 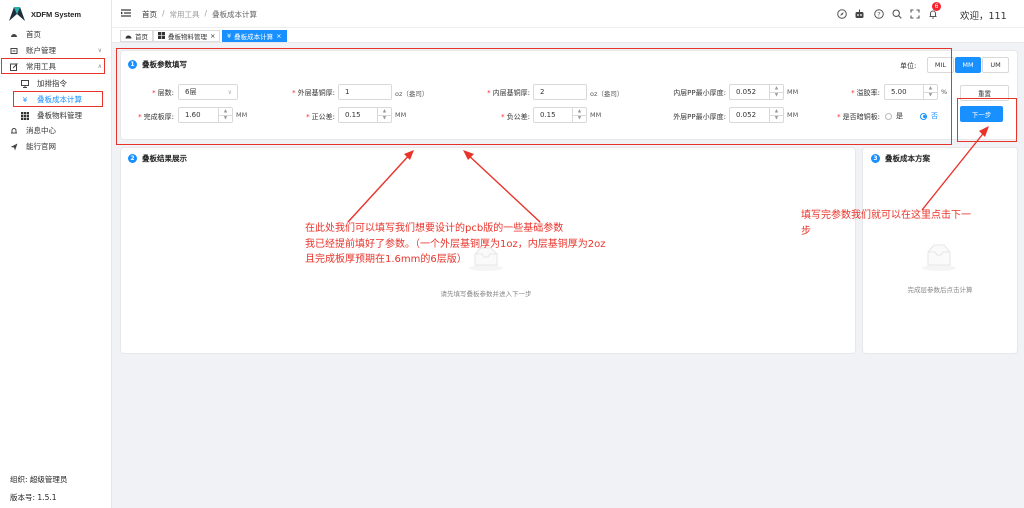 I want to click on arrow-line-right, so click(x=503, y=187).